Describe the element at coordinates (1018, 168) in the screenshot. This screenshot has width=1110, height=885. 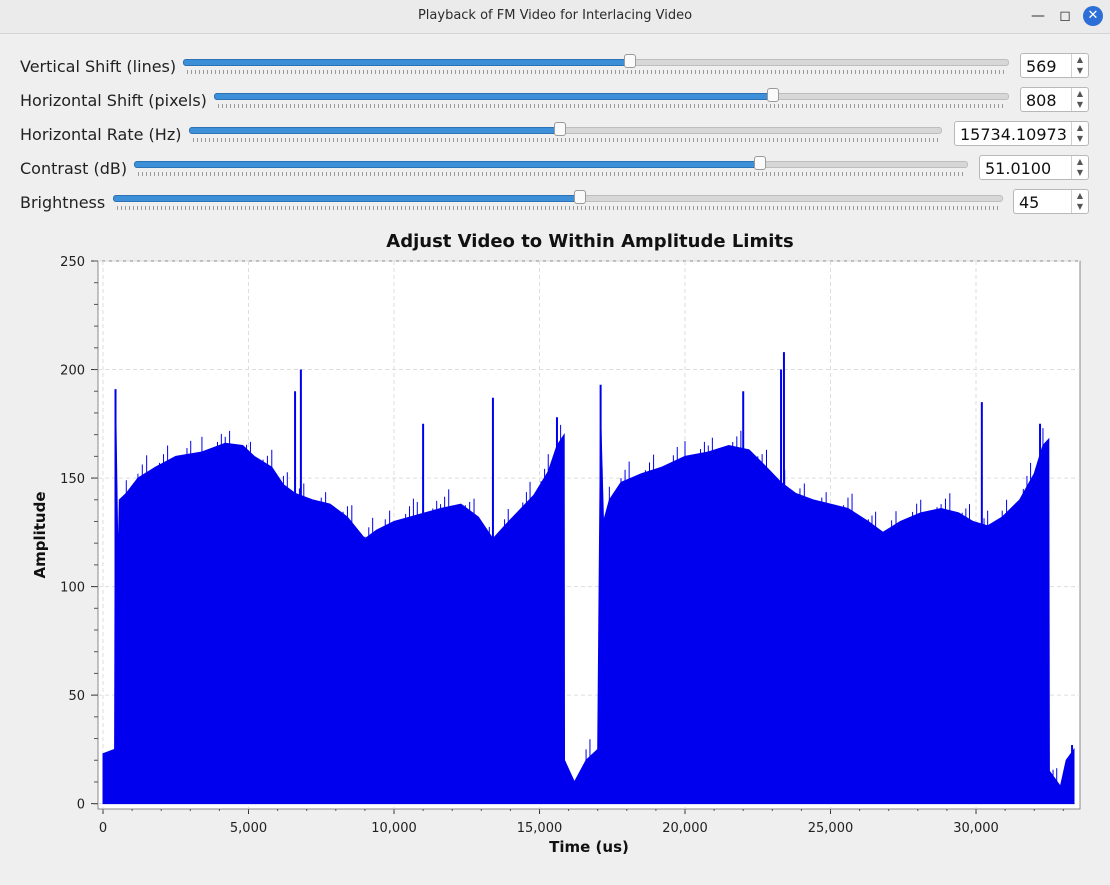
I see `contrast-value: 51.0100` at that location.